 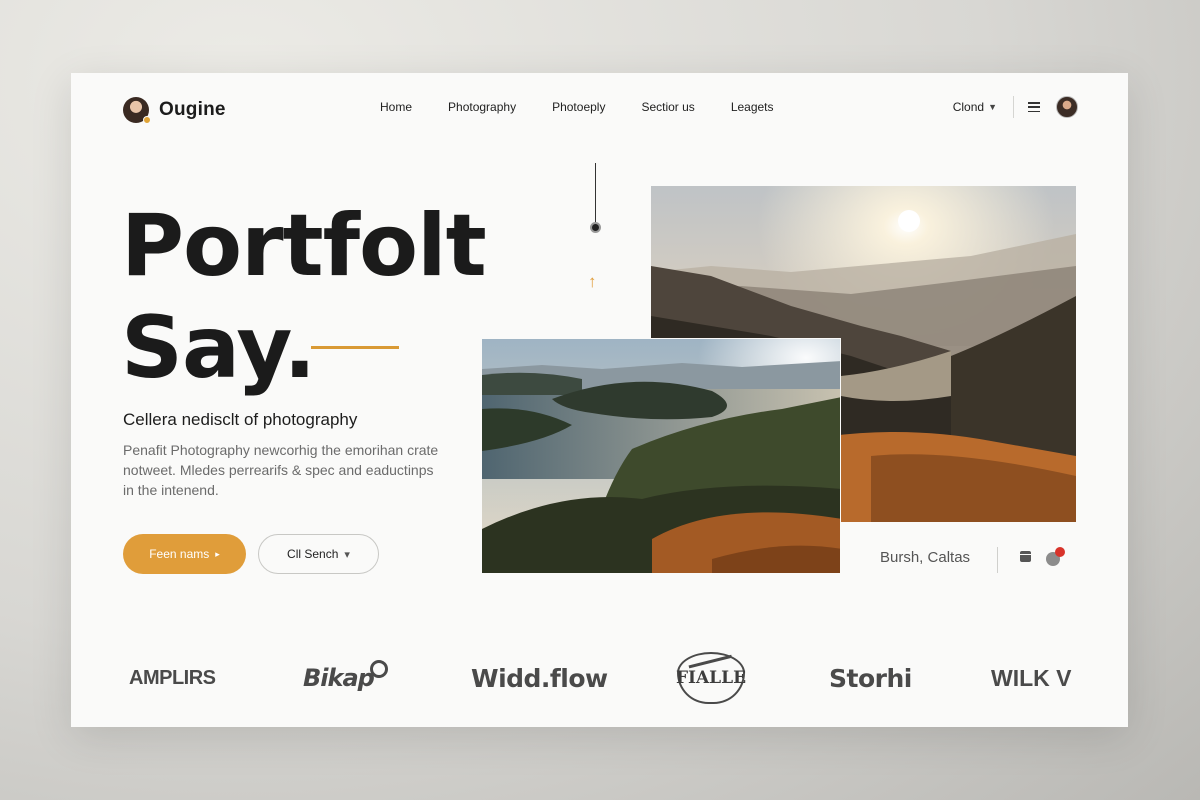 I want to click on lake-photo, so click(x=661, y=456).